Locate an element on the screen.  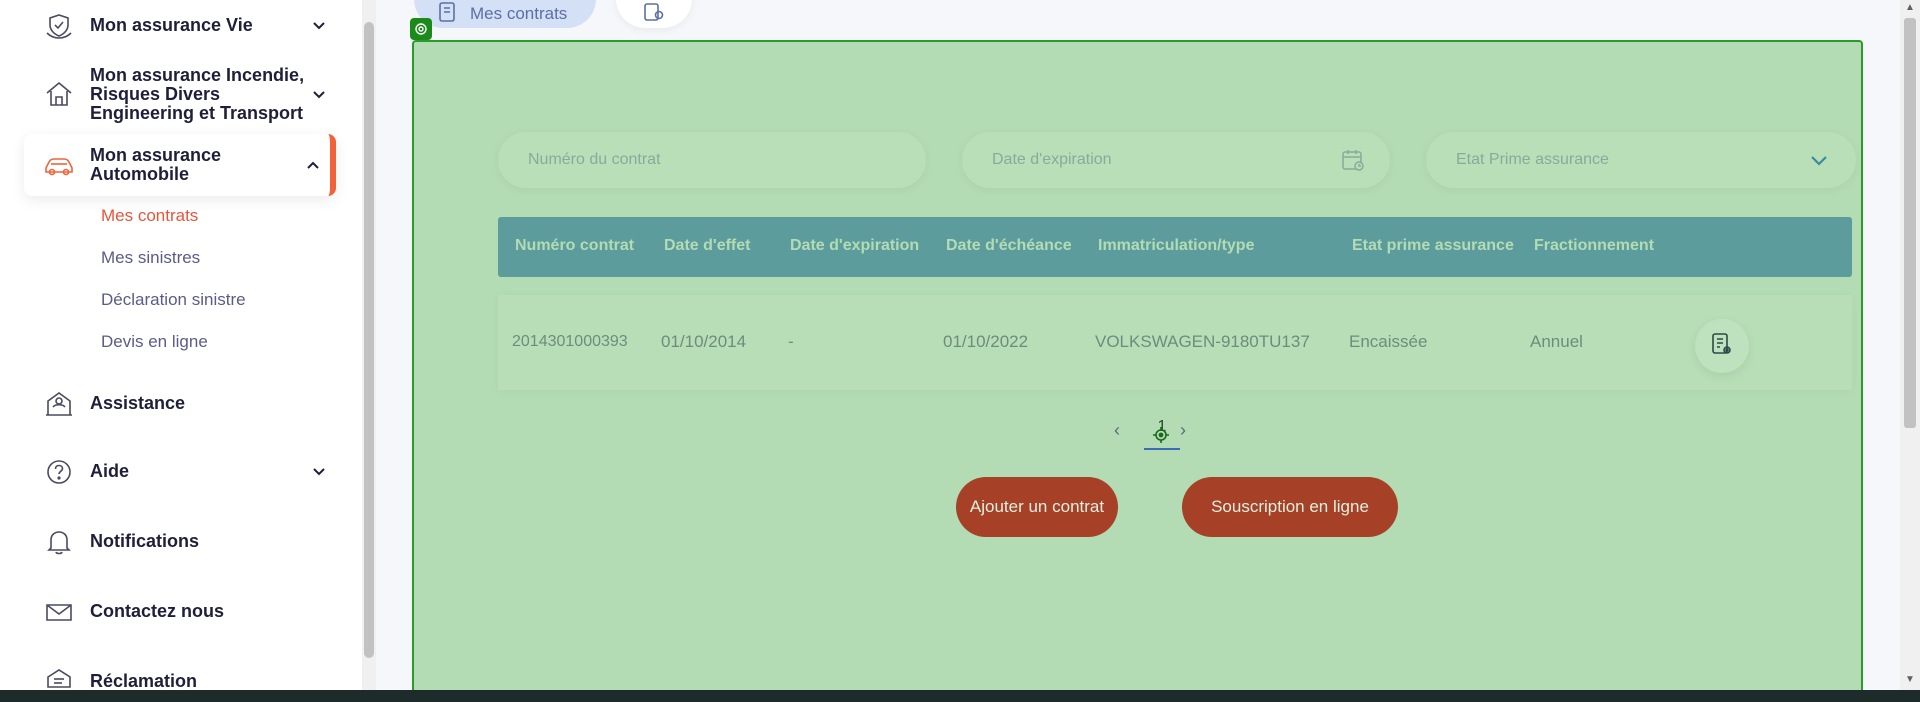
chevron-up-icon is located at coordinates (313, 165).